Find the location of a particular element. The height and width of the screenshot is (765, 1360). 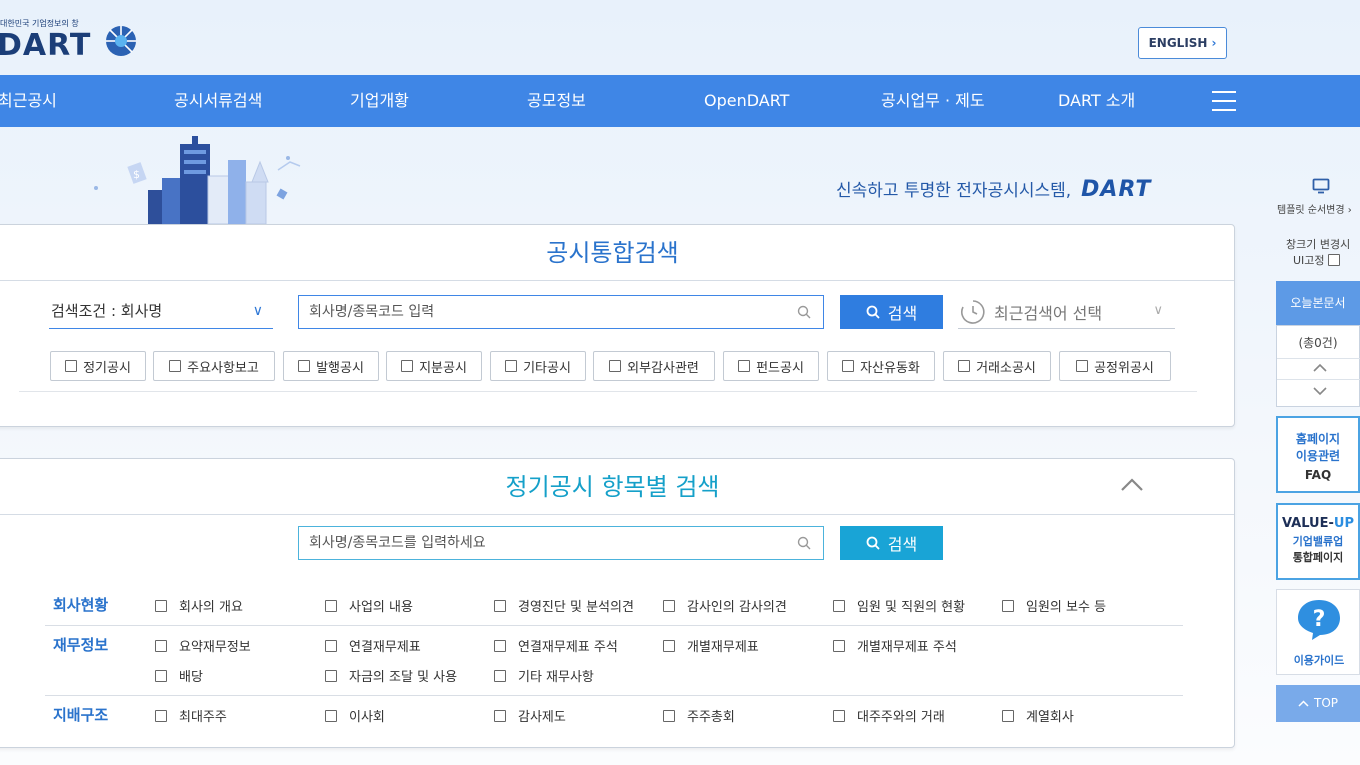

option-label: 임원 및 직원의 현황 is located at coordinates (911, 607).